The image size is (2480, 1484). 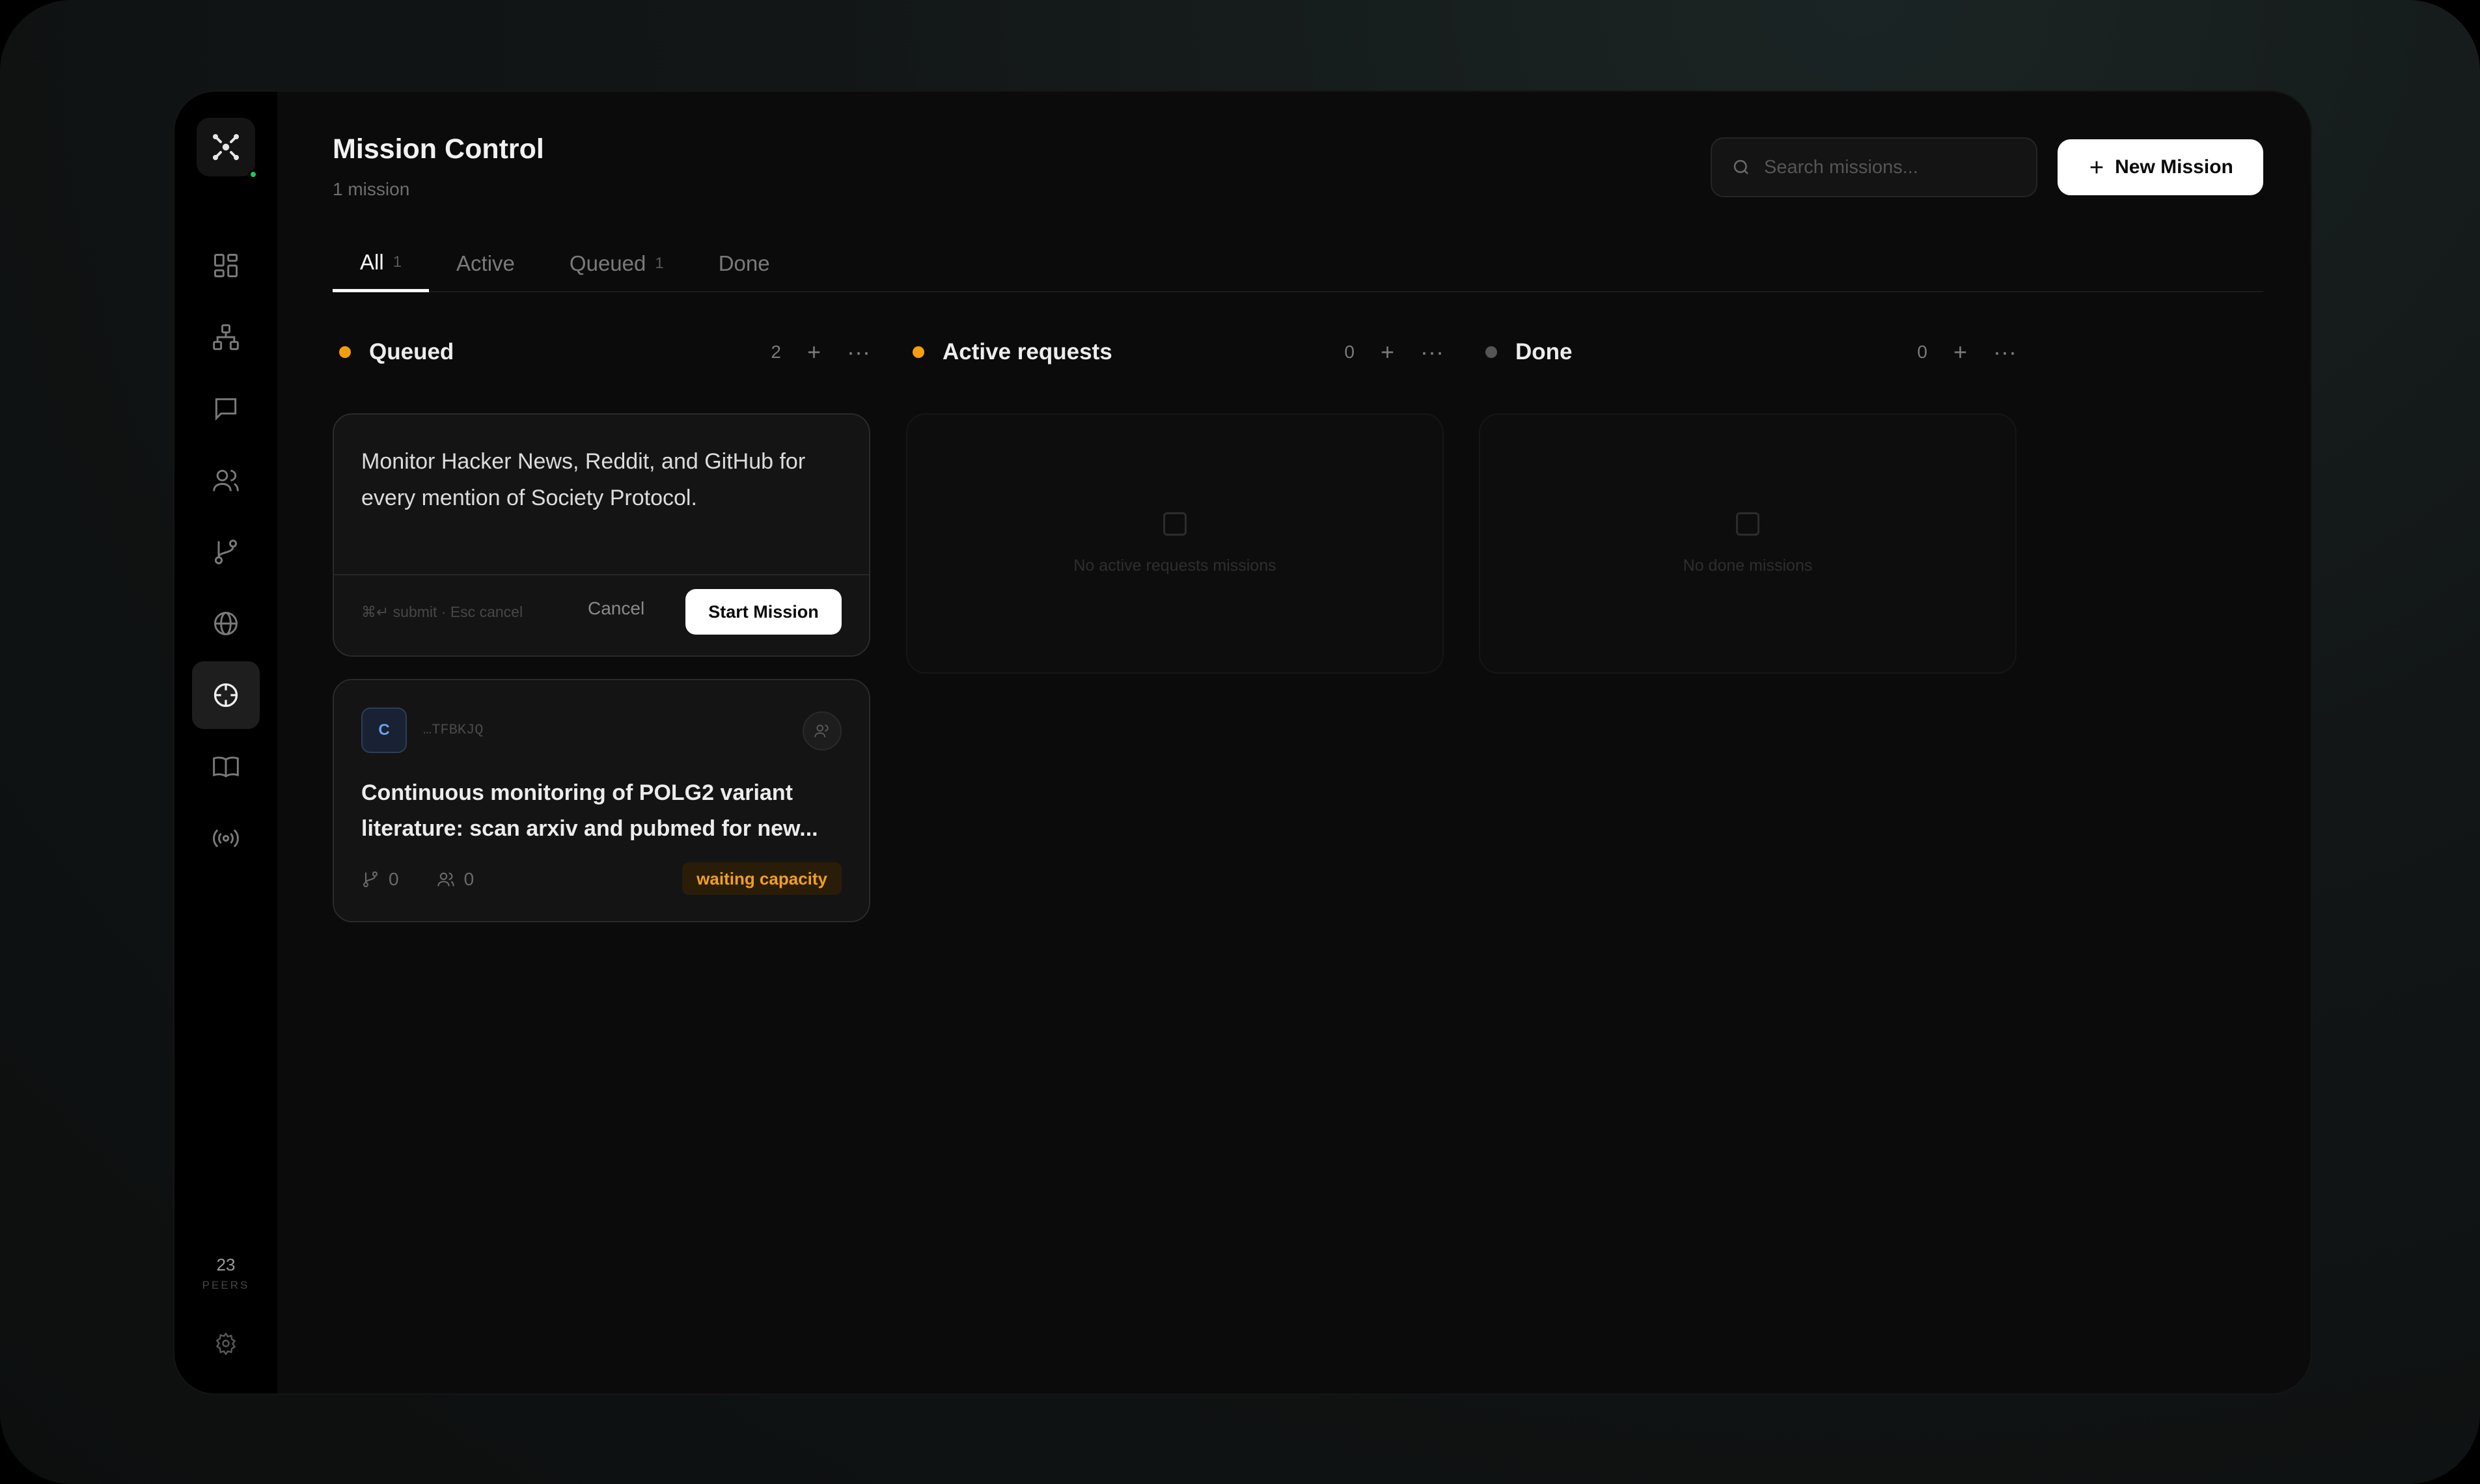 I want to click on tab-label: Active, so click(x=486, y=263).